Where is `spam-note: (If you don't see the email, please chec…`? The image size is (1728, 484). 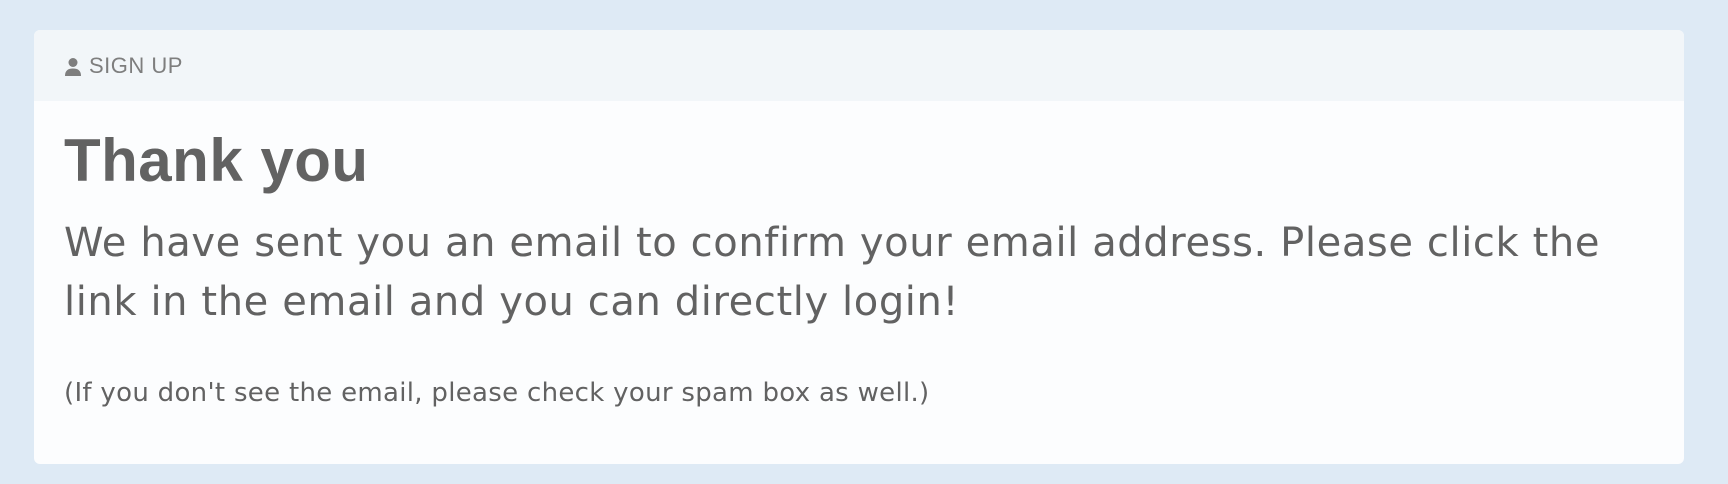 spam-note: (If you don't see the email, please chec… is located at coordinates (497, 393).